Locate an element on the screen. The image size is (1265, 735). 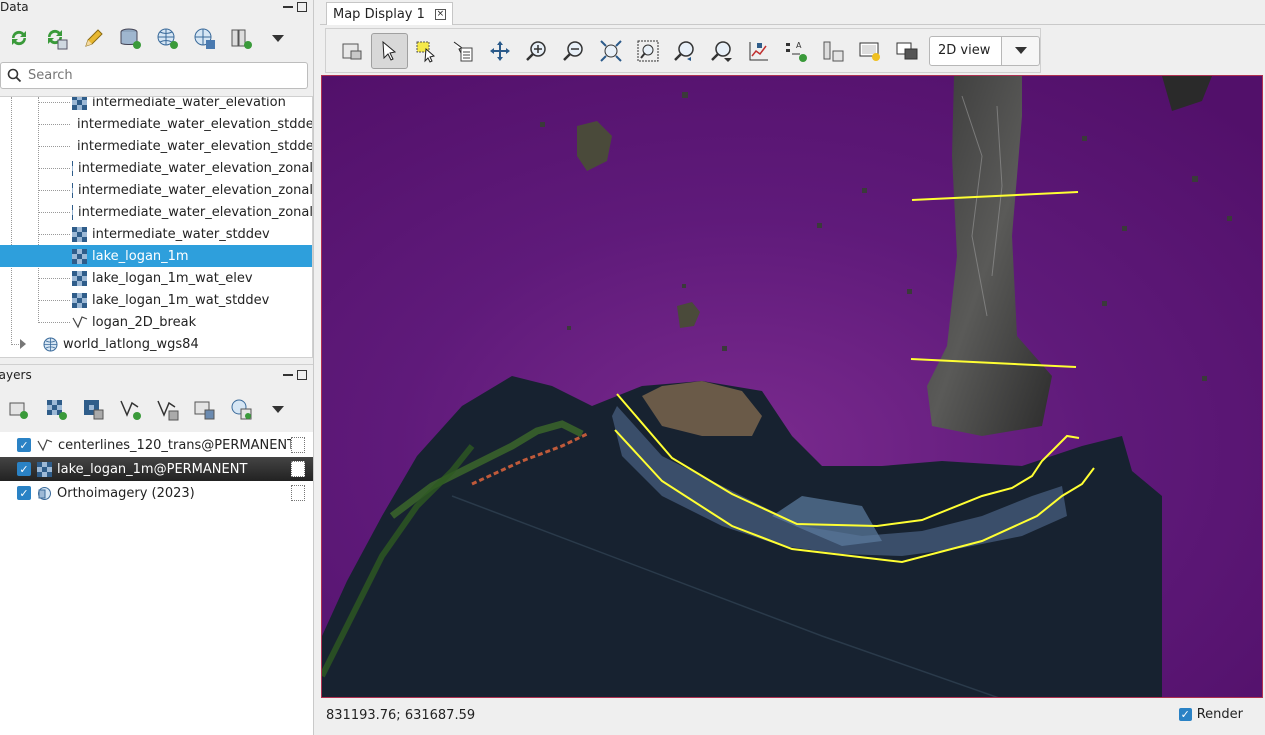
add-vector-button is located at coordinates (129, 409).